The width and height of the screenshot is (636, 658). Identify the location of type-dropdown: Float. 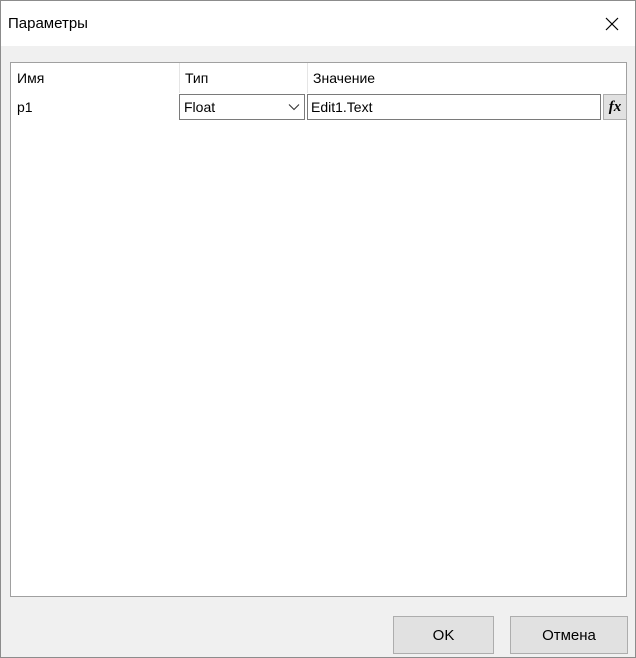
(242, 107).